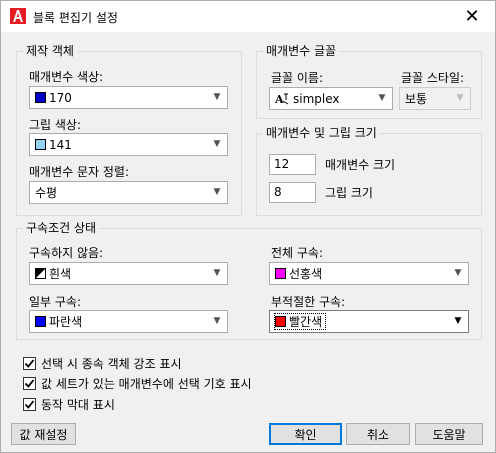 The width and height of the screenshot is (496, 453). Describe the element at coordinates (301, 51) in the screenshot. I see `group-title-param-font: 매개변수 글꼴` at that location.